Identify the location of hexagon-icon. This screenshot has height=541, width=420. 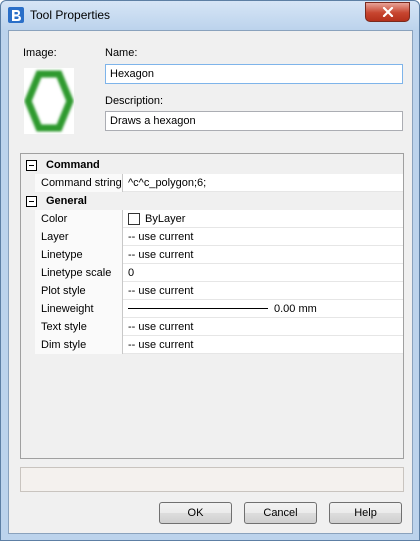
(49, 101).